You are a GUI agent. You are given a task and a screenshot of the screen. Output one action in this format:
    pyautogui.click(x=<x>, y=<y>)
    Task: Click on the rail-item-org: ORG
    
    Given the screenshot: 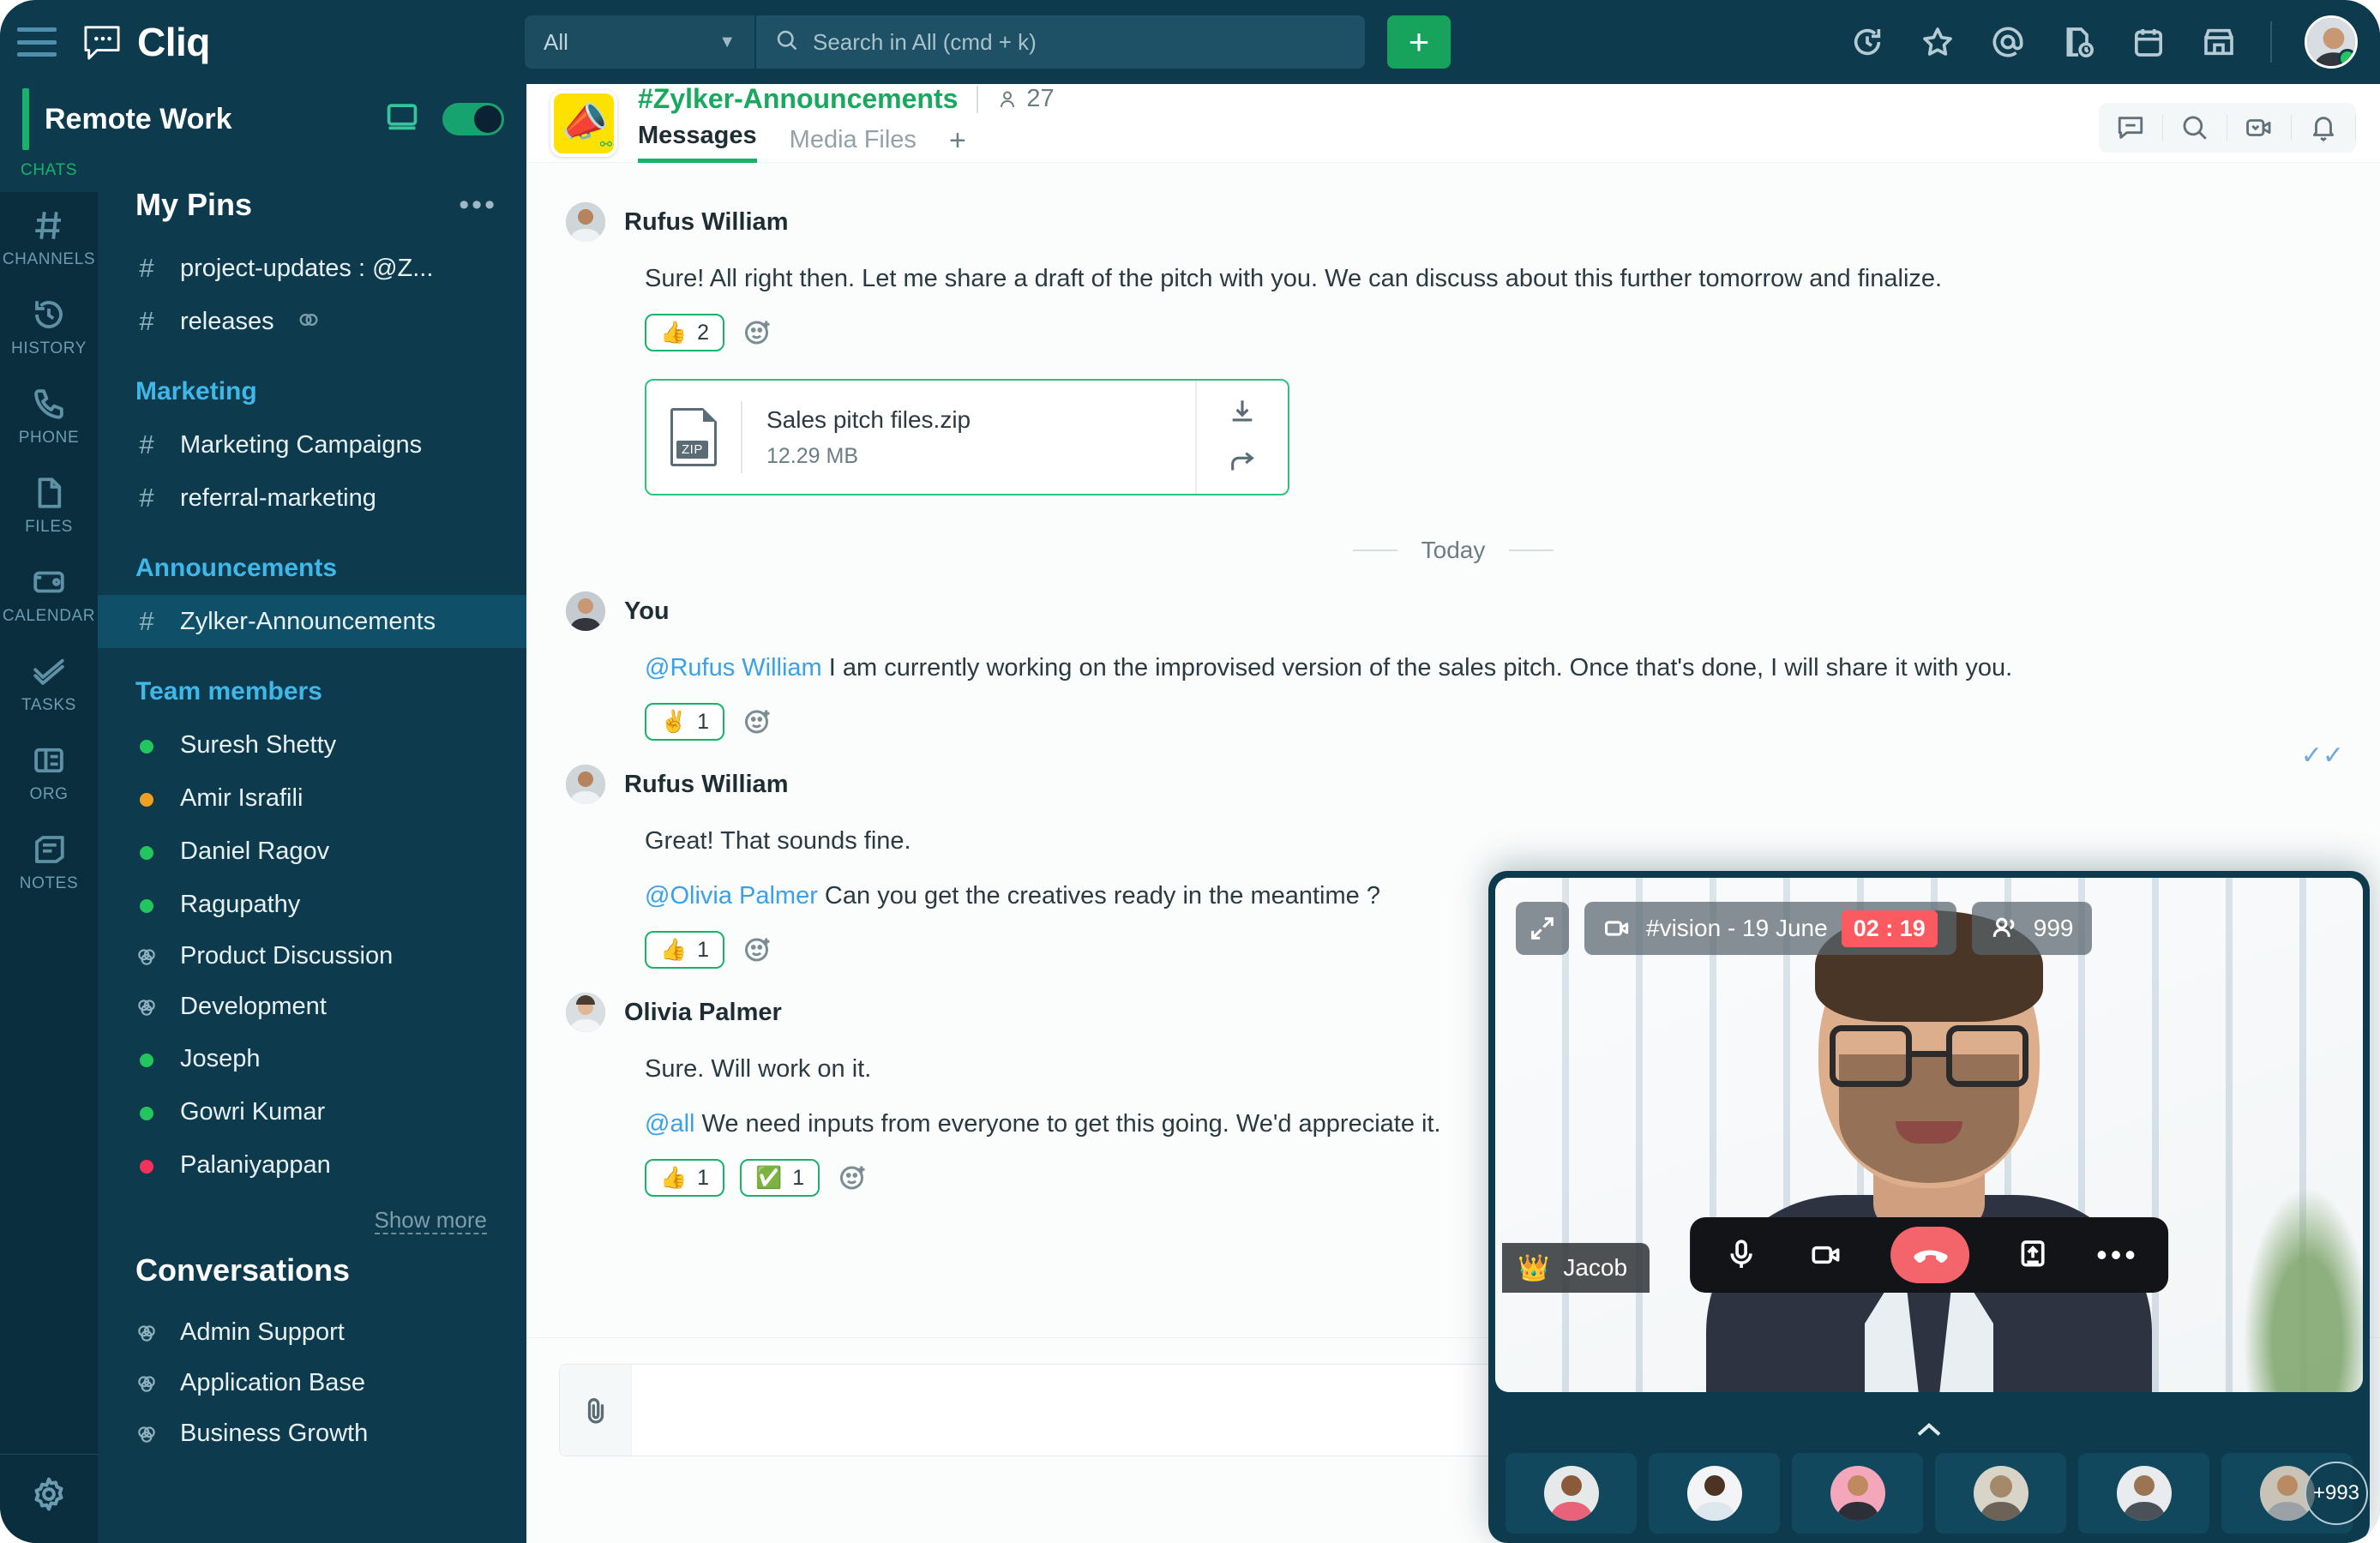 What is the action you would take?
    pyautogui.click(x=49, y=771)
    